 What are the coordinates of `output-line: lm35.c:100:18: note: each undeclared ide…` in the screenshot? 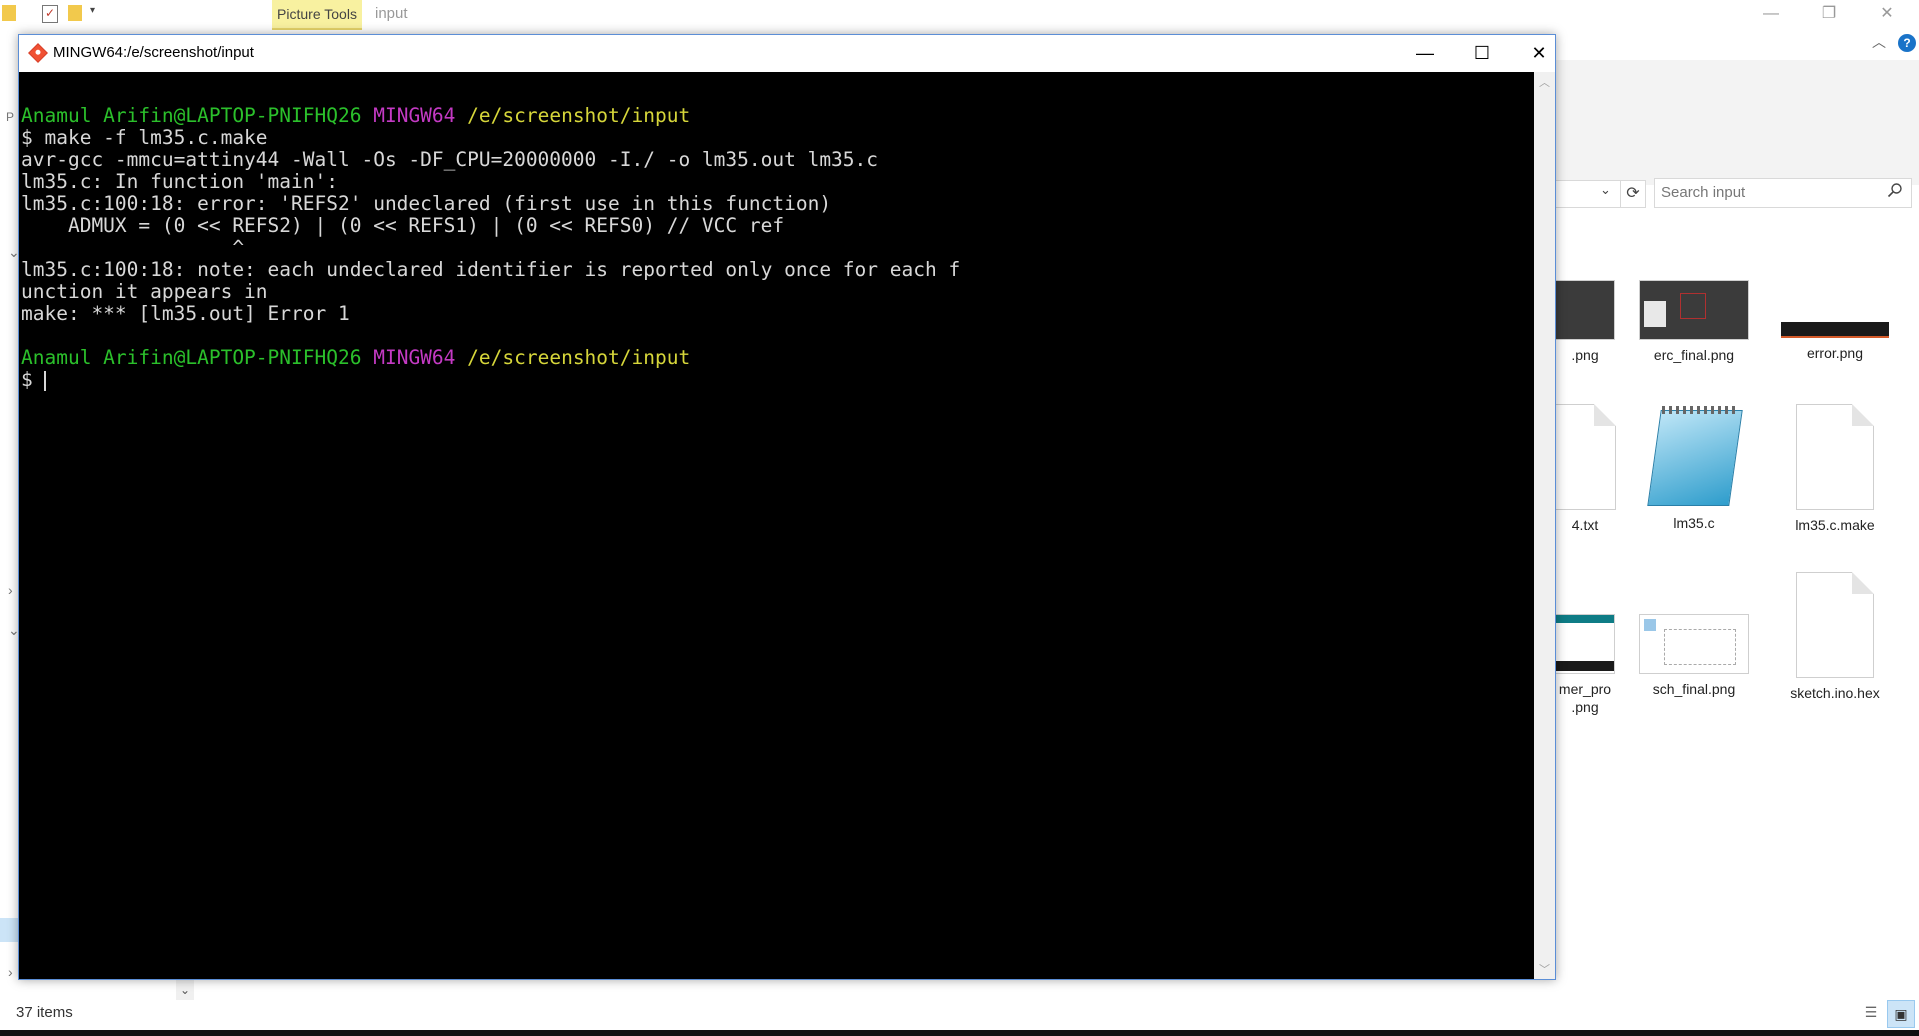 It's located at (491, 269).